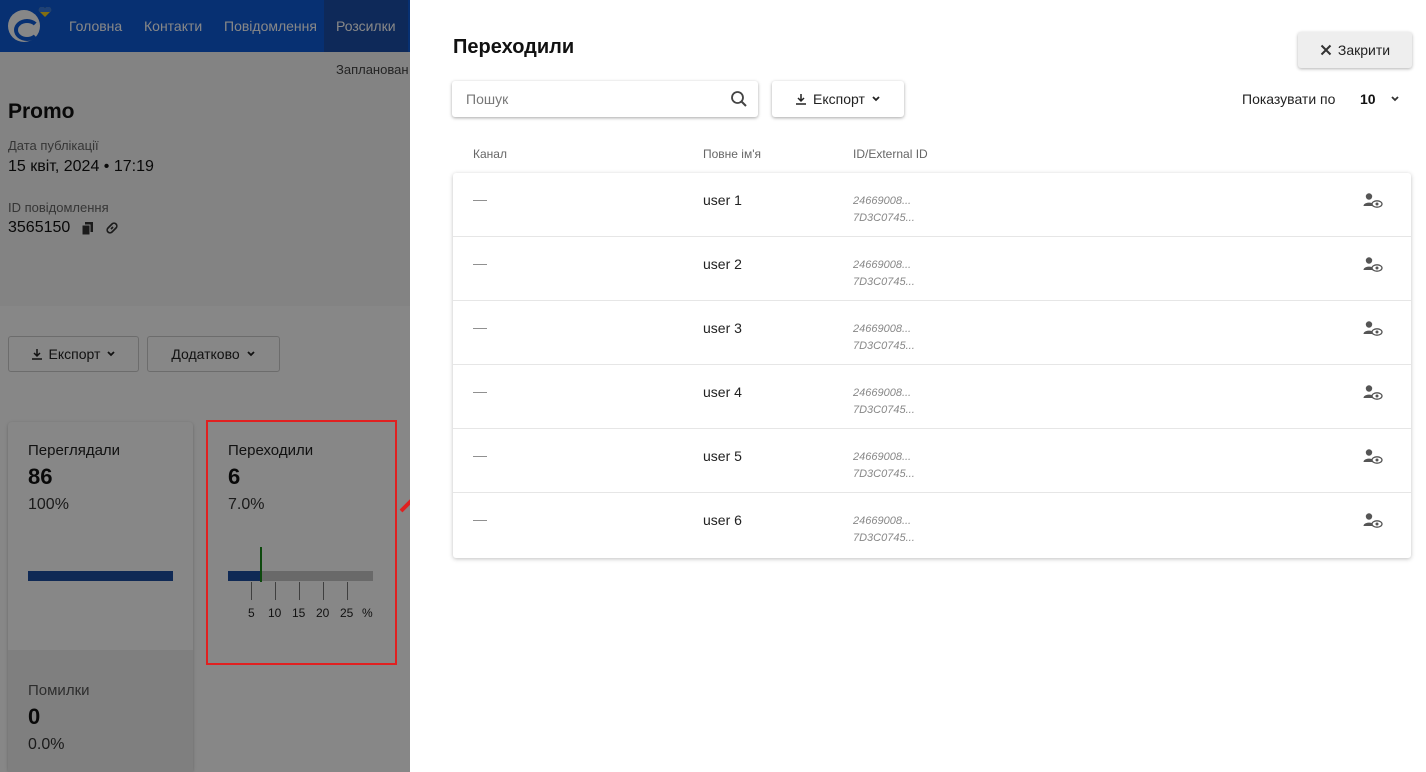 This screenshot has width=1426, height=772. I want to click on annotation-highlight-box, so click(301, 542).